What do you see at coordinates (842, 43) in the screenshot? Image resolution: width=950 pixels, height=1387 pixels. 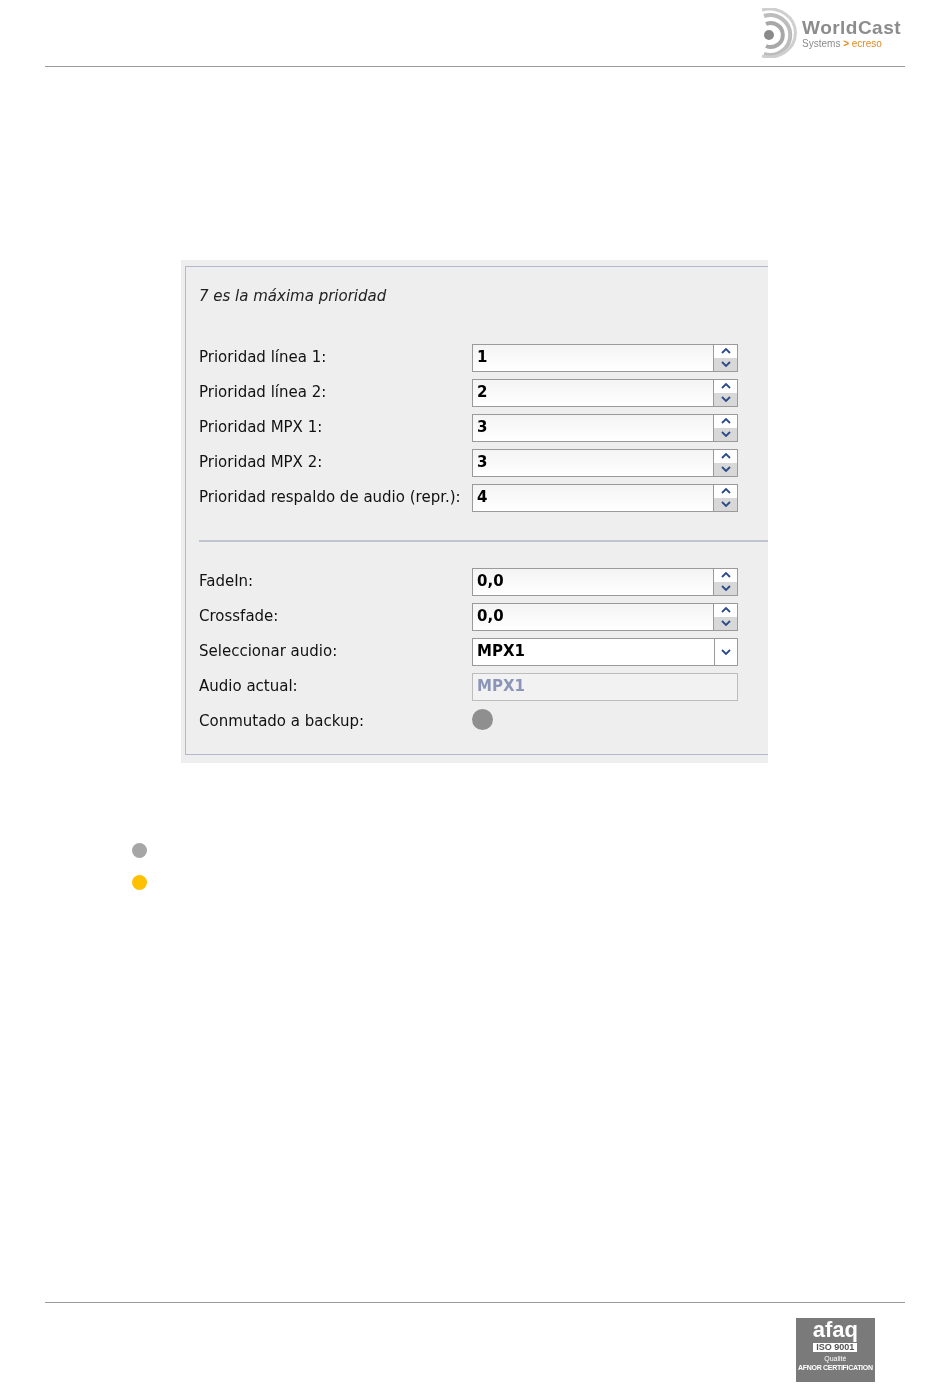 I see `logo-tagline: Systems > ecreso` at bounding box center [842, 43].